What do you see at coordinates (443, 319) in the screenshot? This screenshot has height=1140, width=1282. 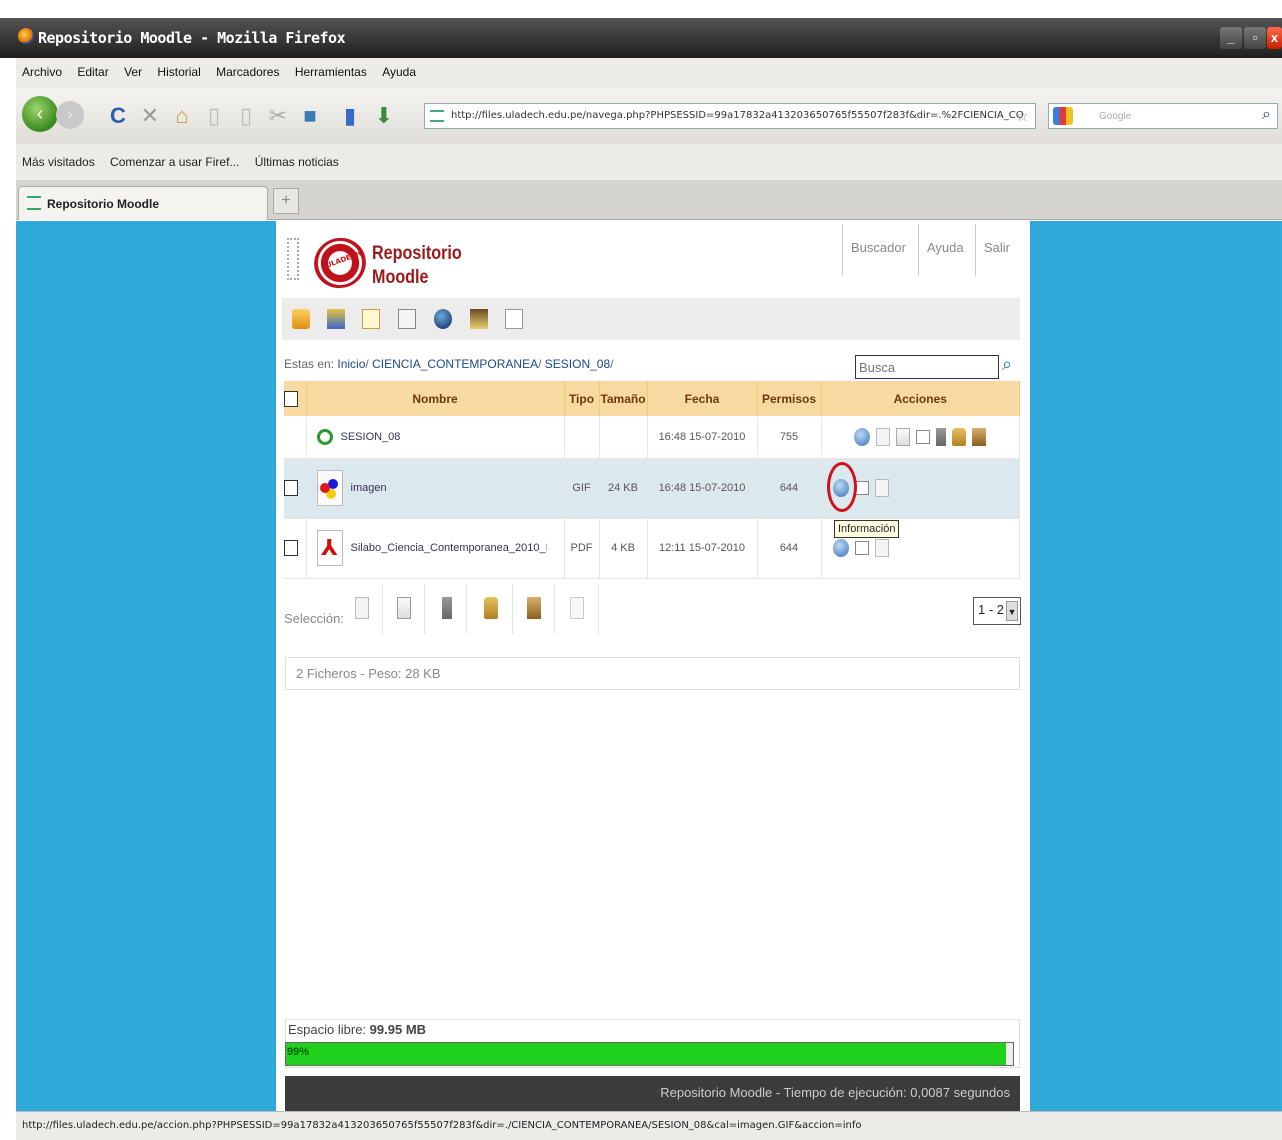 I see `globe-icon` at bounding box center [443, 319].